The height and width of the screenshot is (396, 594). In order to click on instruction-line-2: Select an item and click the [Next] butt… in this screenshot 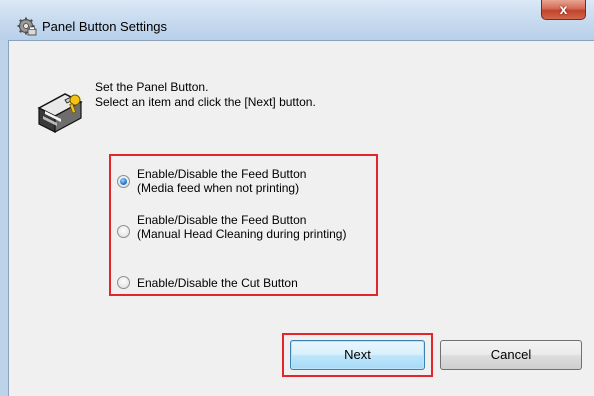, I will do `click(205, 102)`.